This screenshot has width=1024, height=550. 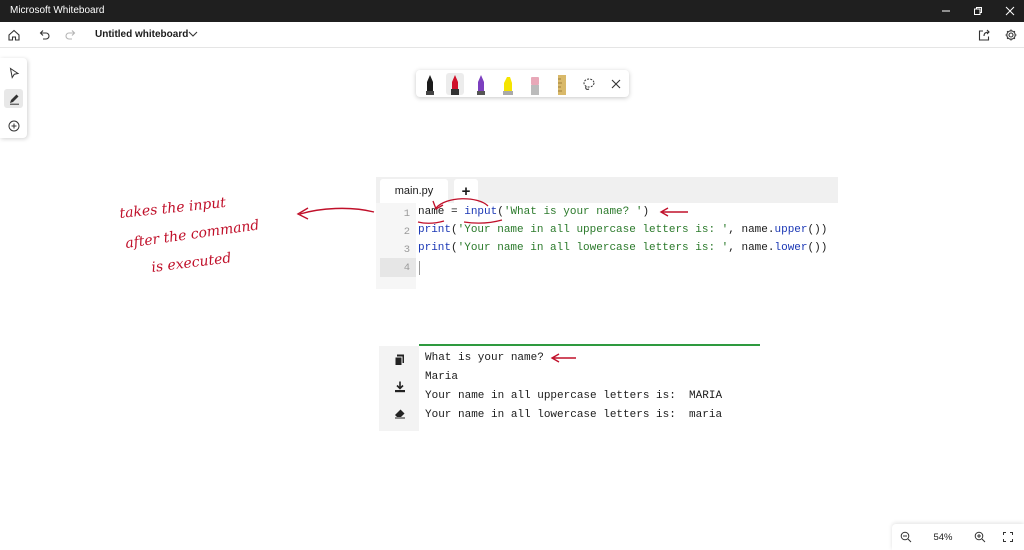 I want to click on pen-tool-button, so click(x=13, y=98).